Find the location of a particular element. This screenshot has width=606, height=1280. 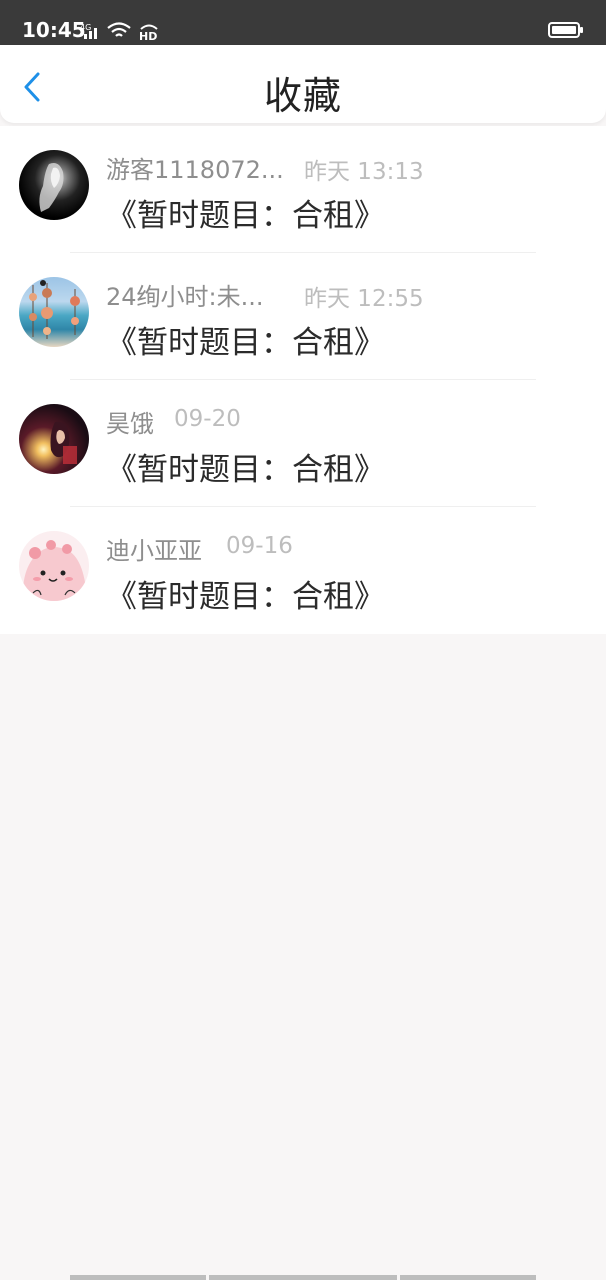

item-author: 昊饿 is located at coordinates (130, 424).